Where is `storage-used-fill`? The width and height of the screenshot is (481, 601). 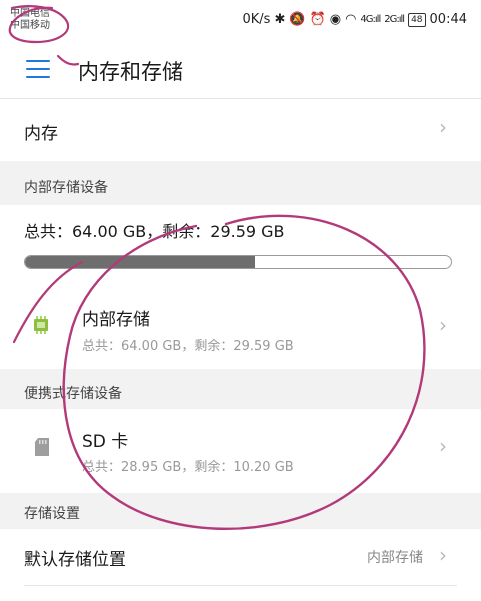
storage-used-fill is located at coordinates (140, 262).